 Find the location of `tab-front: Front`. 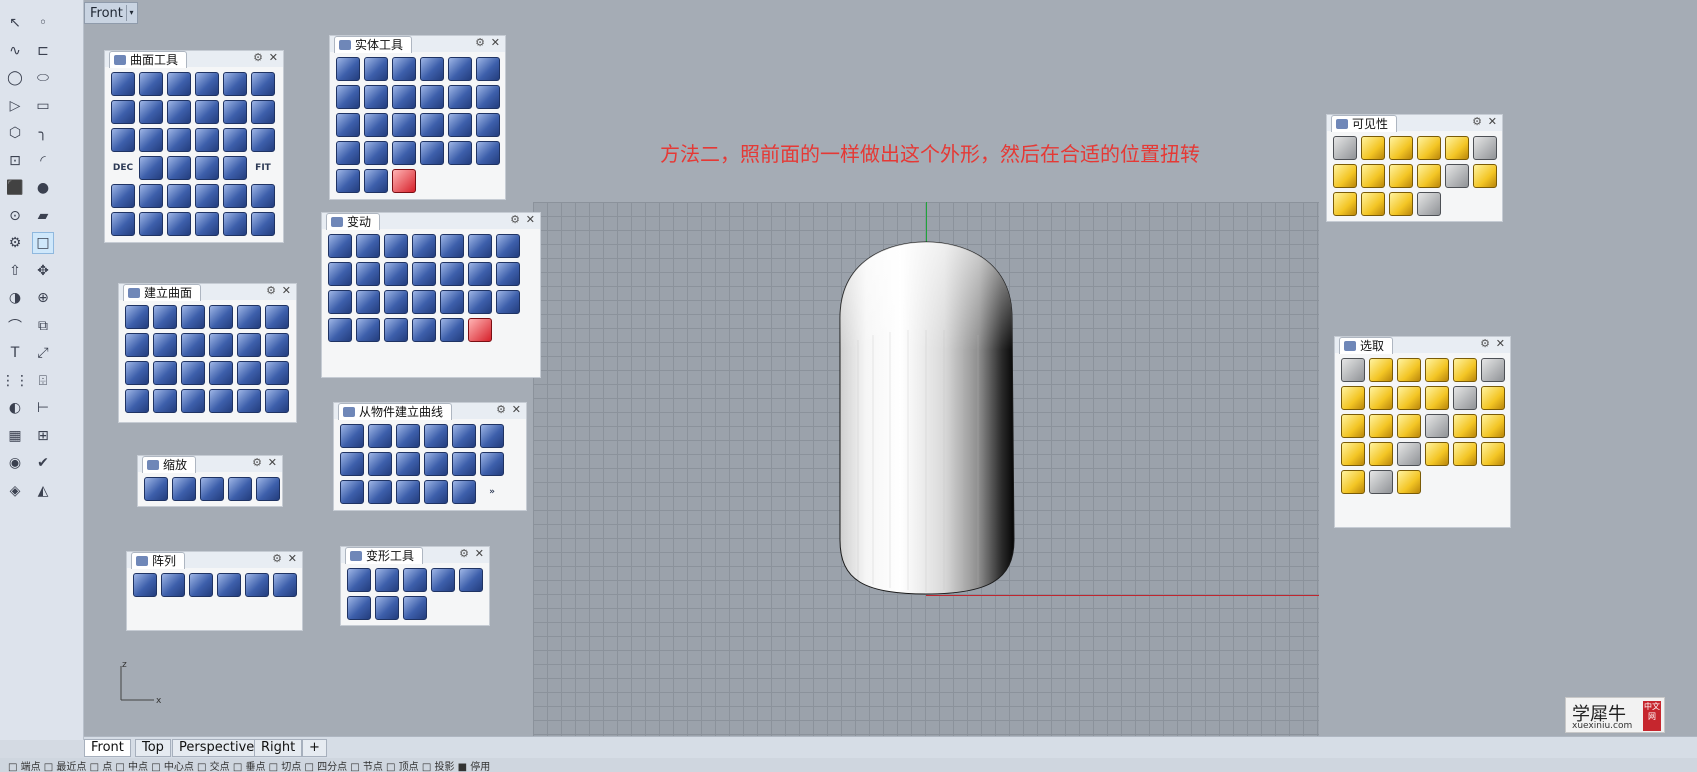

tab-front: Front is located at coordinates (107, 748).